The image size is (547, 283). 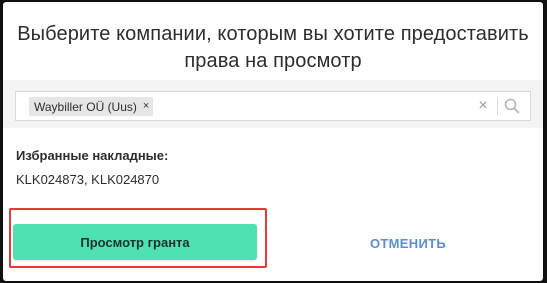 I want to click on clear-selection-icon: ×, so click(x=483, y=106).